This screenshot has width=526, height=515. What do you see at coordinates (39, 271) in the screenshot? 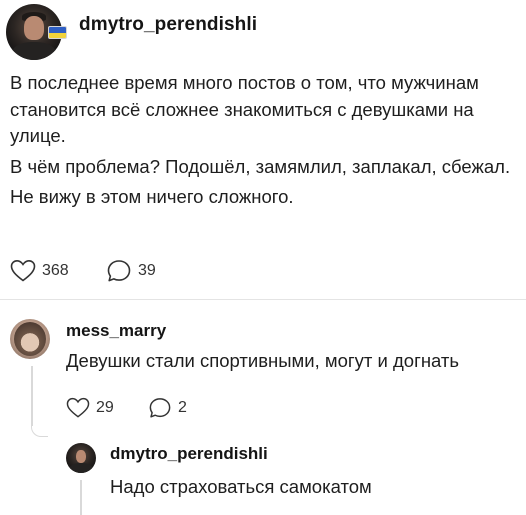
I see `post-like-button: 368` at bounding box center [39, 271].